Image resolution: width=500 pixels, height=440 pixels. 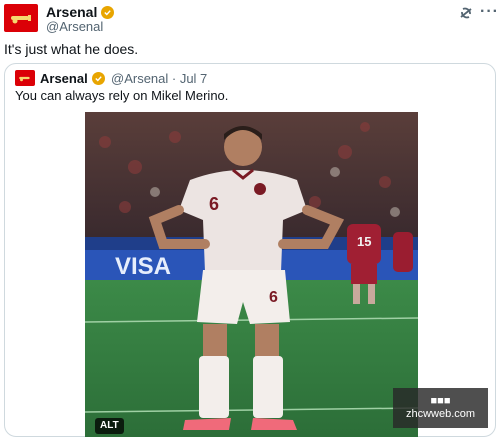 What do you see at coordinates (143, 266) in the screenshot?
I see `board-text: VISA` at bounding box center [143, 266].